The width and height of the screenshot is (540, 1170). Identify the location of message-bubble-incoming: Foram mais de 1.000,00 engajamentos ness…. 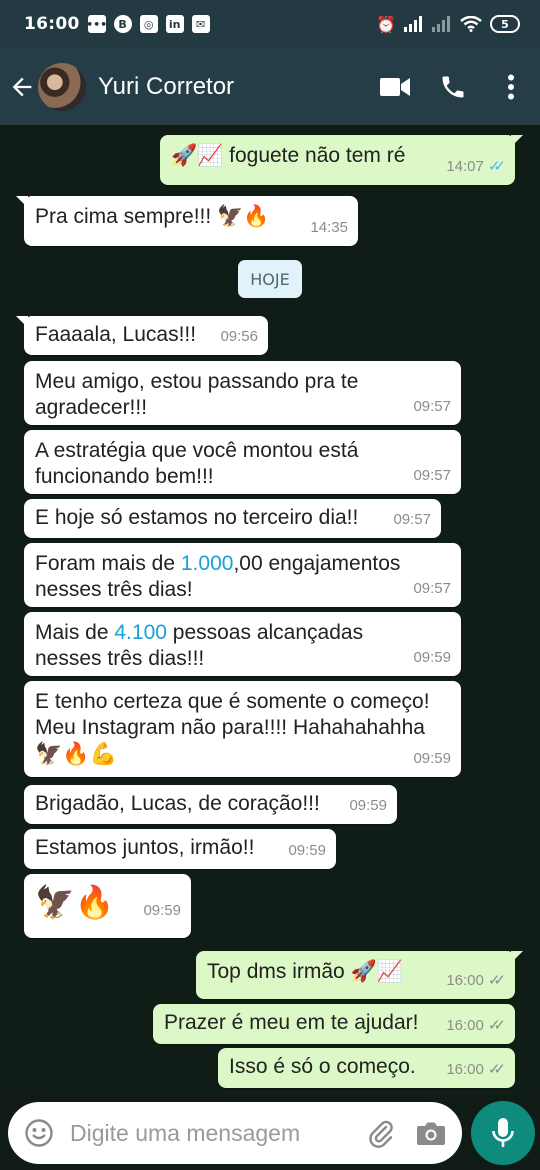
(242, 575).